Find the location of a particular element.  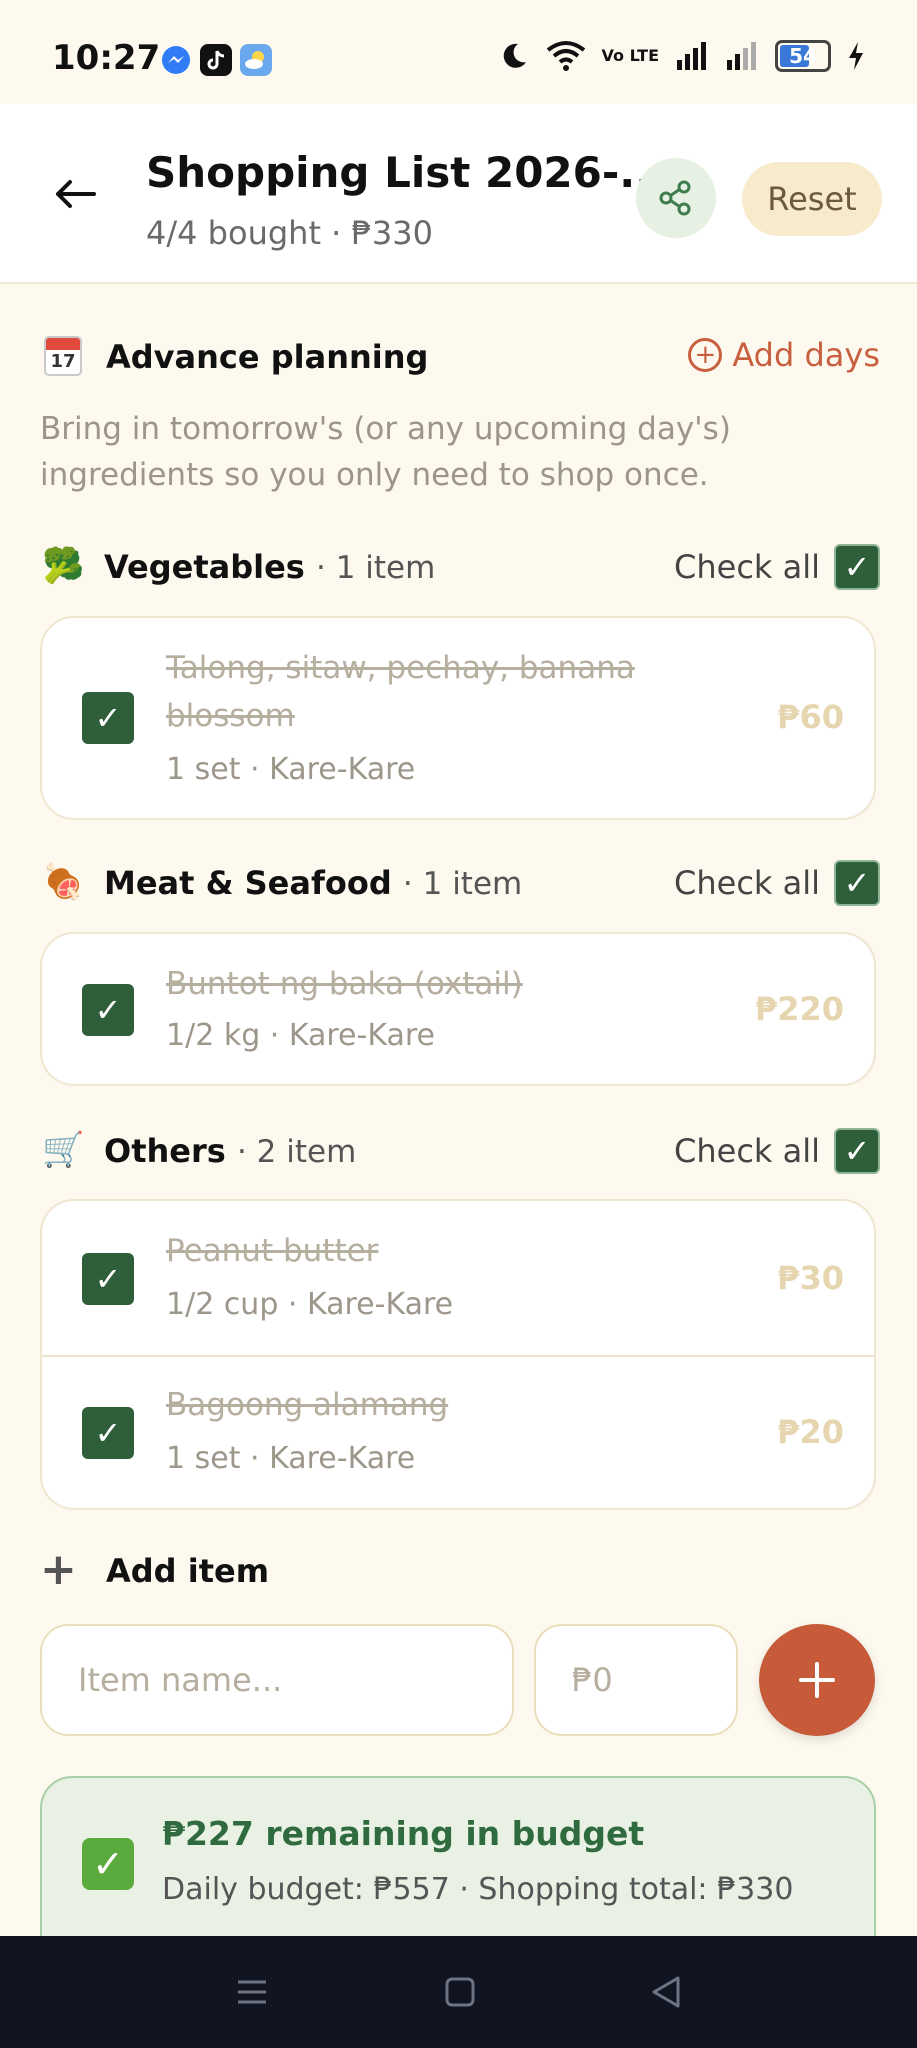

share-icon is located at coordinates (675, 198).